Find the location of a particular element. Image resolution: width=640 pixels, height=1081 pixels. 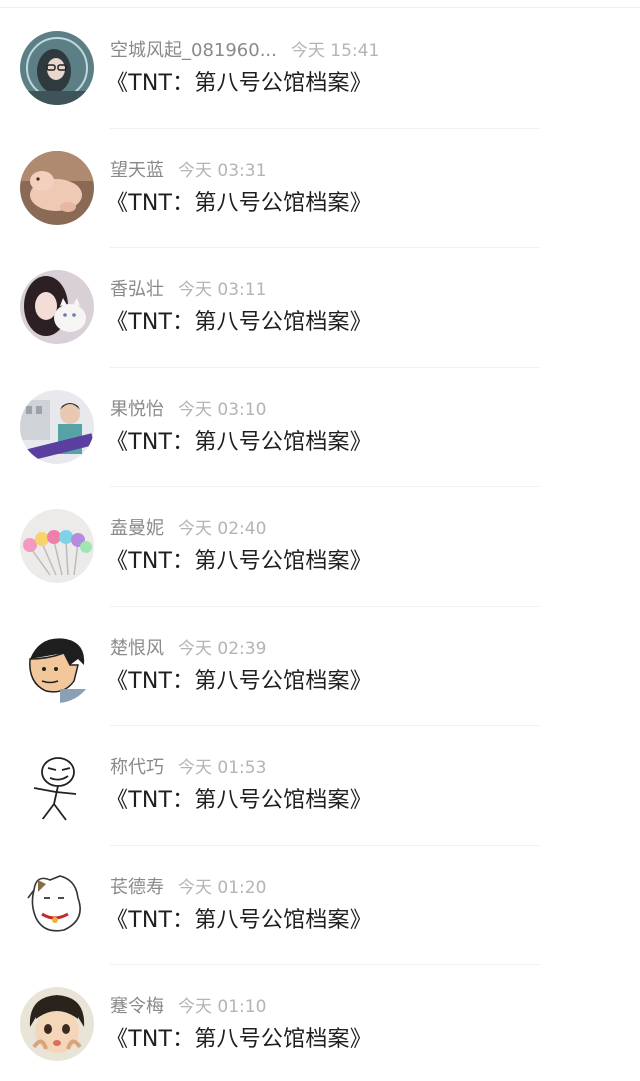

timestamp: 今天 01:10 is located at coordinates (222, 1007).